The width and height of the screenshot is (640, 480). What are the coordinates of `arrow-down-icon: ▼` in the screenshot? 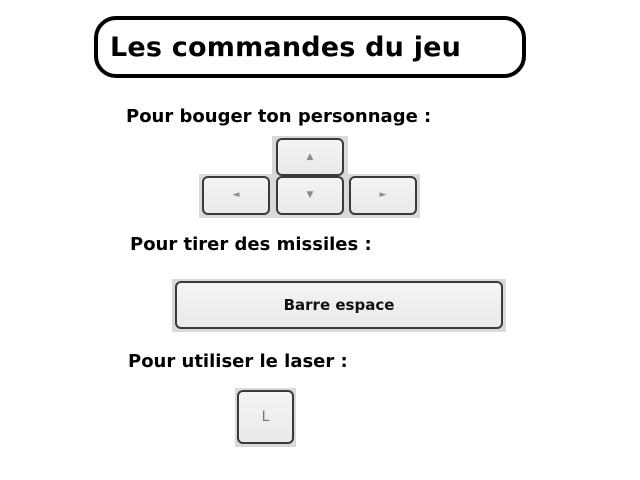 It's located at (310, 195).